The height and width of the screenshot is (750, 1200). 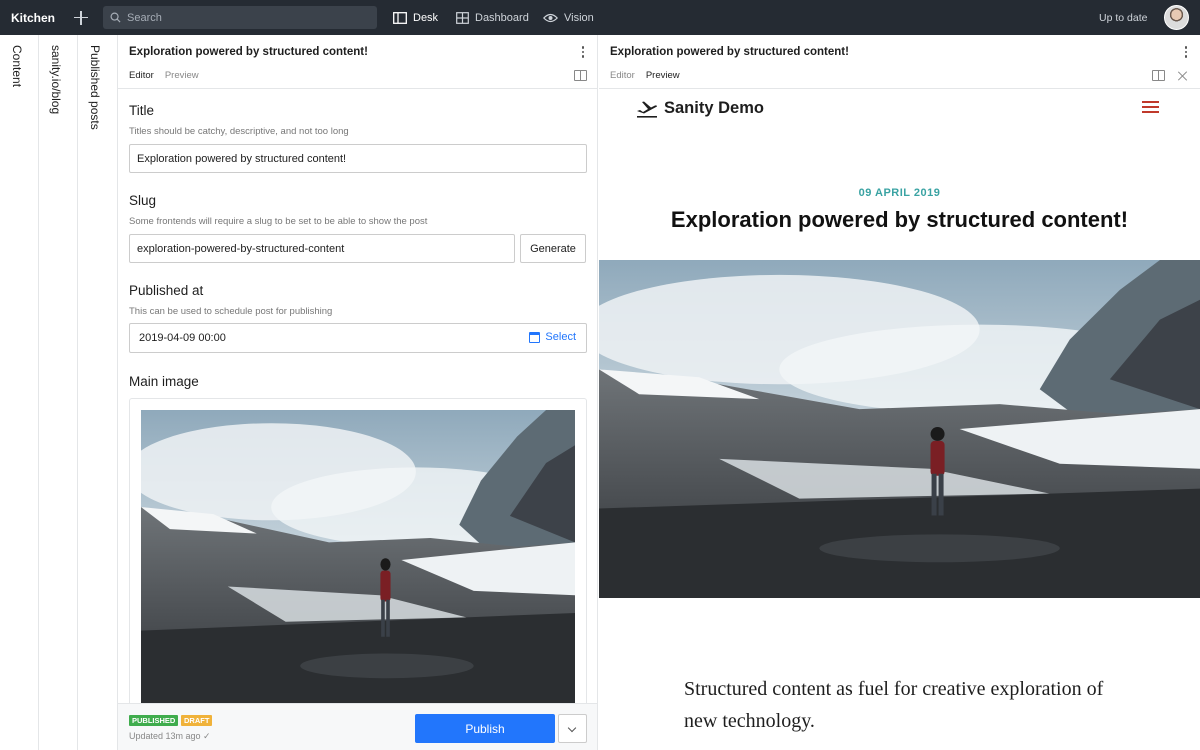 I want to click on more-actions-chevron-down-icon, so click(x=572, y=728).